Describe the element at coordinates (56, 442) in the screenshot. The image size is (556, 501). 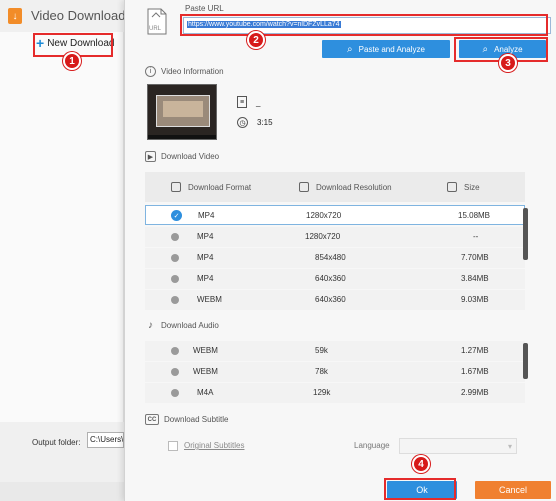
I see `output-folder-label: Output folder:` at that location.